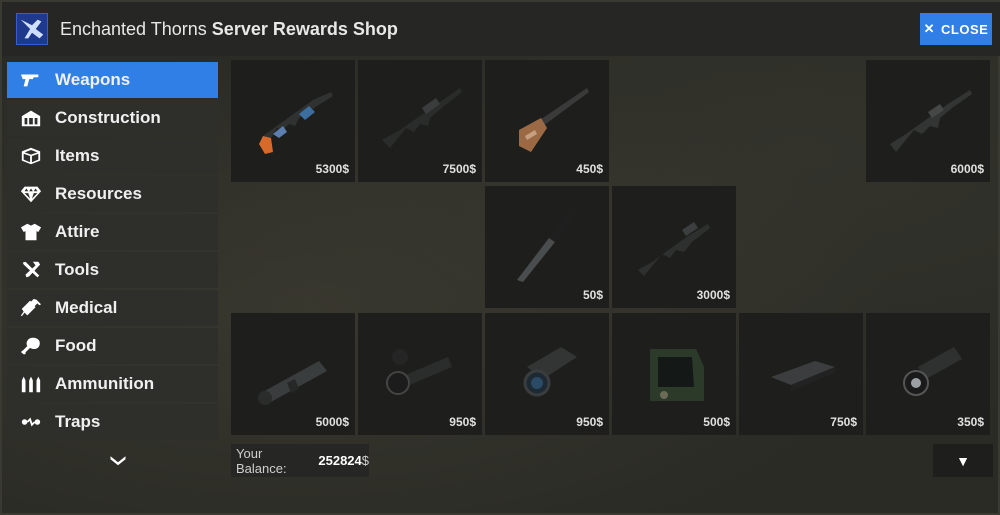  I want to click on shop-item-flashlight: 350$, so click(928, 374).